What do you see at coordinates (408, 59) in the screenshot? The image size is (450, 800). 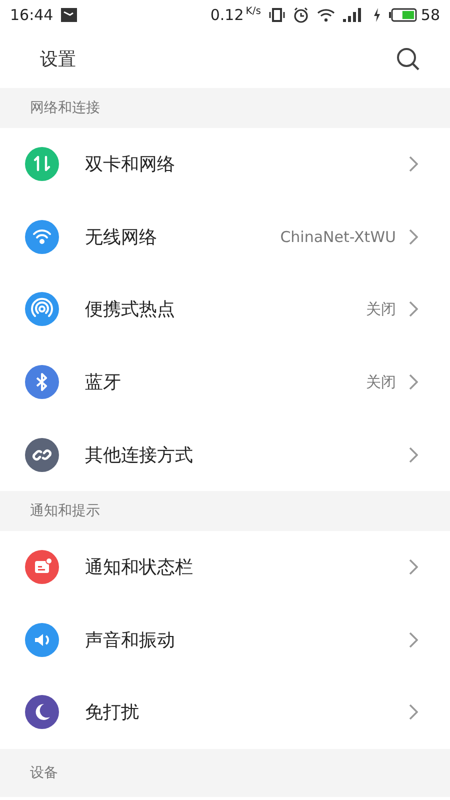 I see `search-icon` at bounding box center [408, 59].